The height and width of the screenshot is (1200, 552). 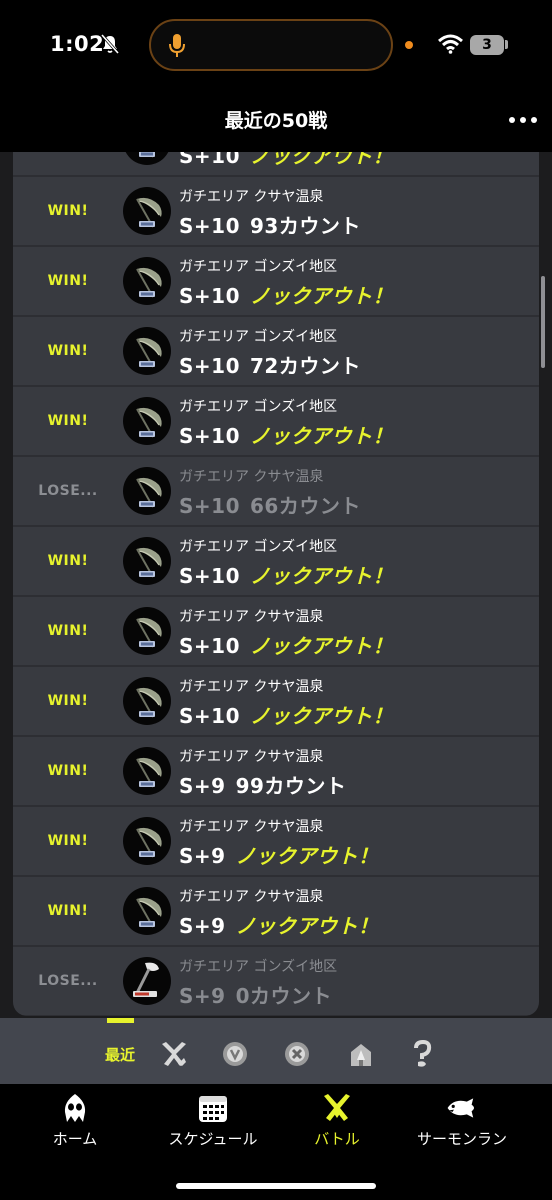 I want to click on rank-and-score: S+10 72カウント, so click(x=270, y=364).